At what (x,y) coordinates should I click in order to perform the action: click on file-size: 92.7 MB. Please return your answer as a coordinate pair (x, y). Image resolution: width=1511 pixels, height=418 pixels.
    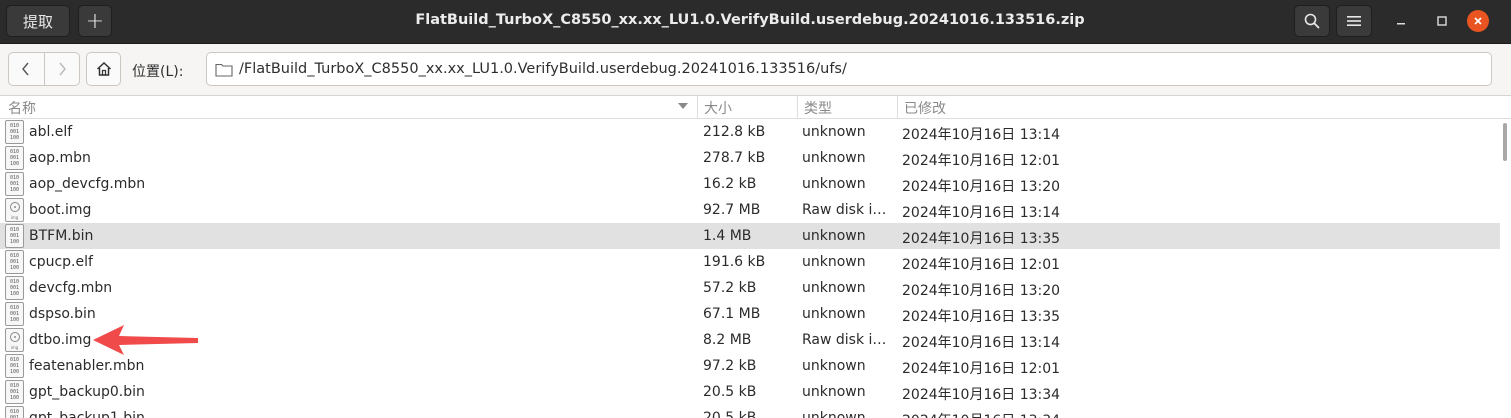
    Looking at the image, I should click on (732, 210).